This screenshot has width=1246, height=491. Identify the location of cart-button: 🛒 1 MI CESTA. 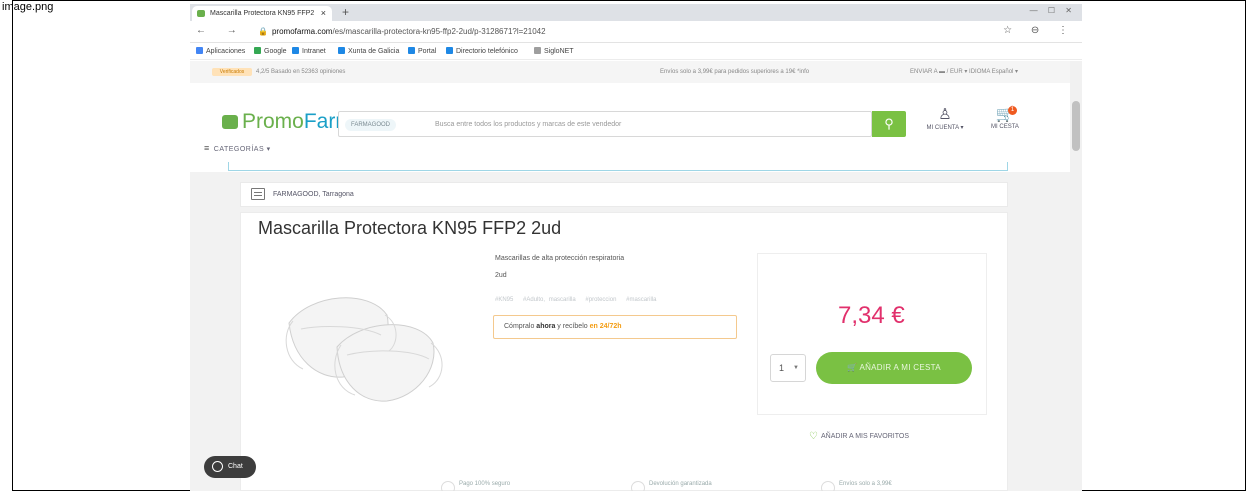
(1005, 118).